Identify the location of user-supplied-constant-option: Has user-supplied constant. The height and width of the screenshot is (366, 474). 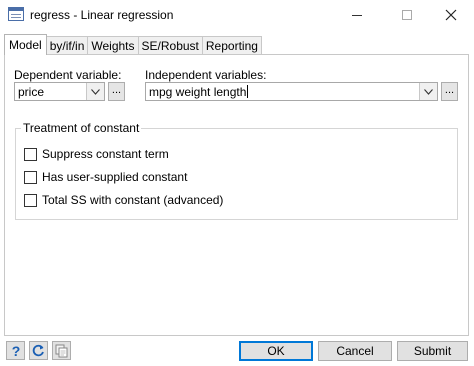
(105, 177).